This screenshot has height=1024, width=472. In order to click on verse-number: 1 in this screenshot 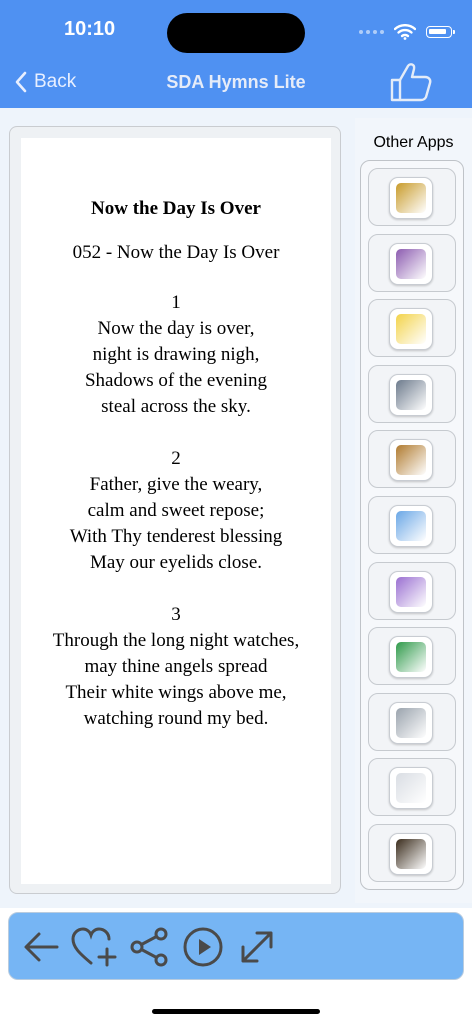, I will do `click(176, 302)`.